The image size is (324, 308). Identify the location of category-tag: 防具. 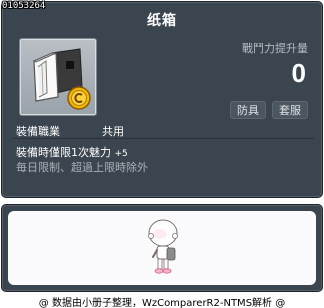
(248, 110).